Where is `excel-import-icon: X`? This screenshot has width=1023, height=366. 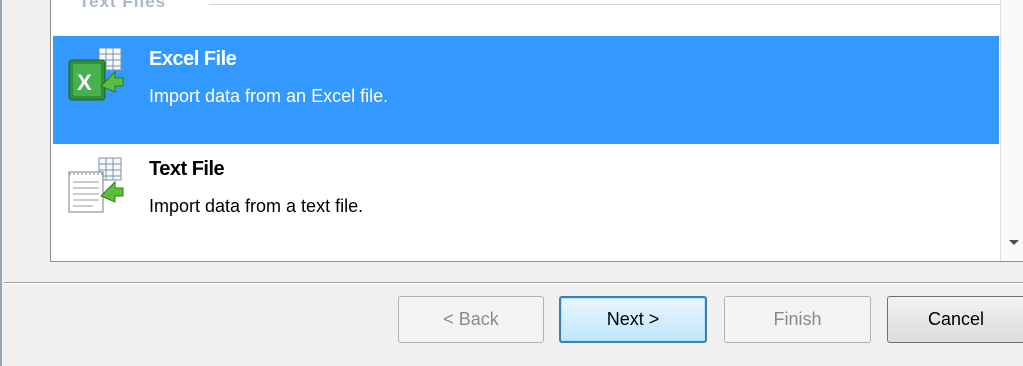 excel-import-icon: X is located at coordinates (95, 76).